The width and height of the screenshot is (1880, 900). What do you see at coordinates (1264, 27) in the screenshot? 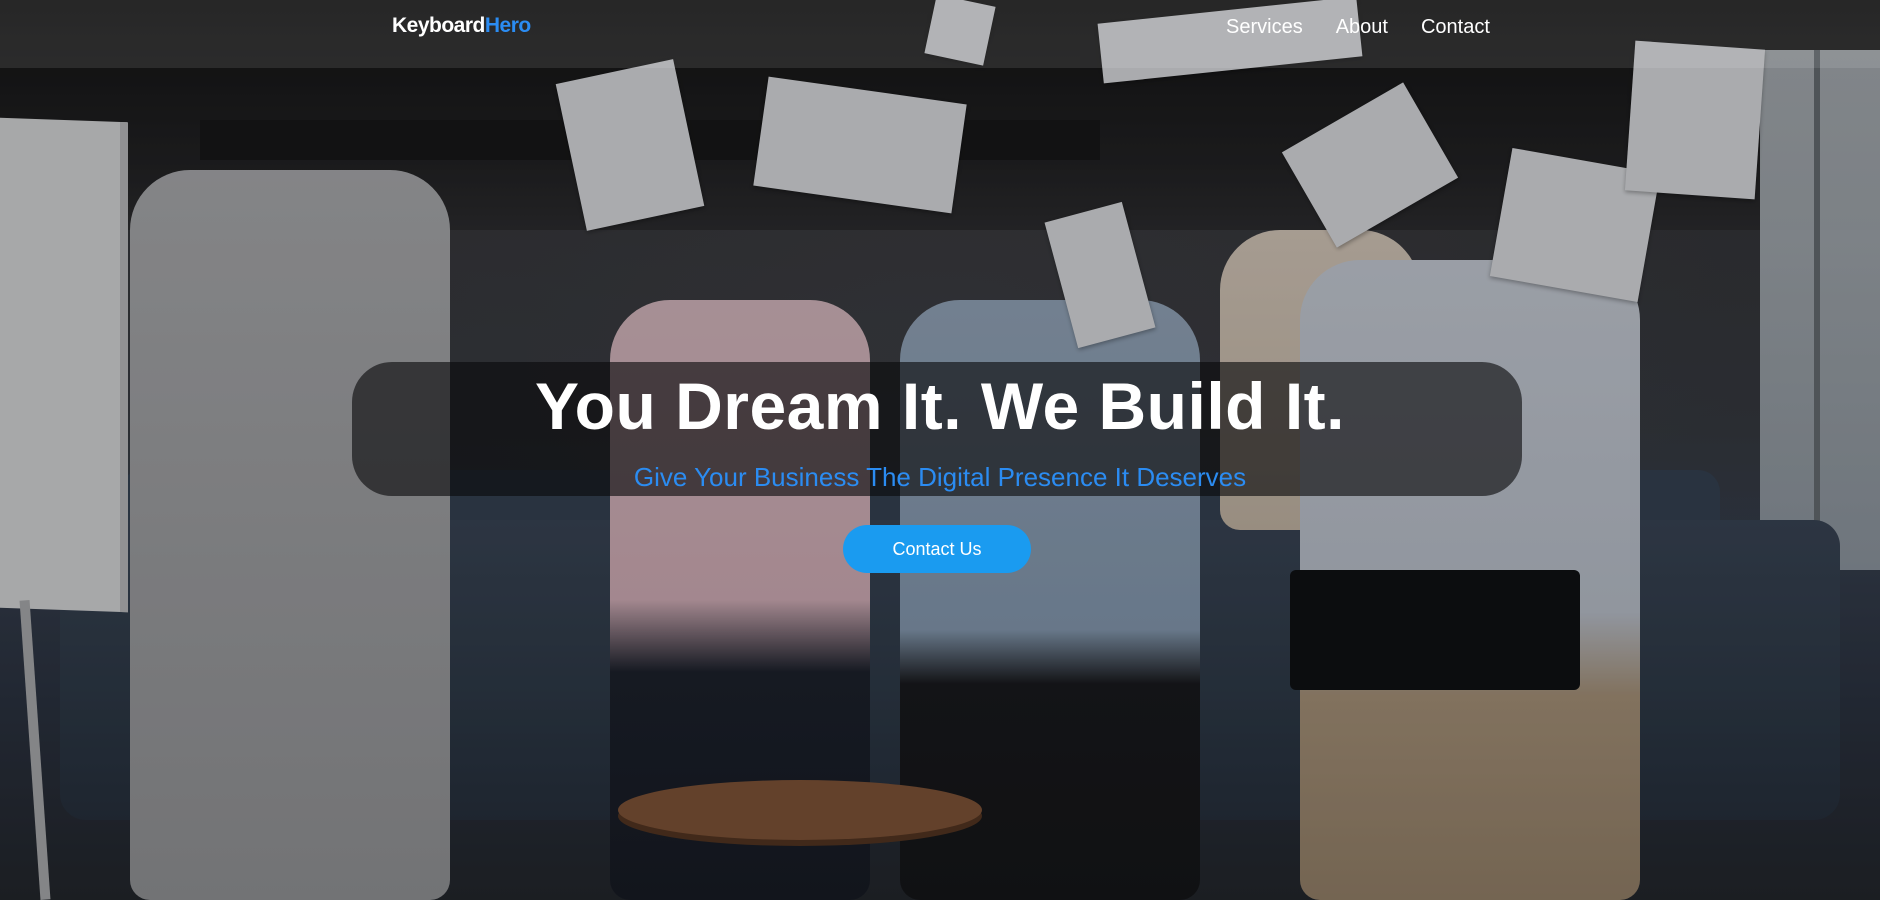
I see `nav-link-services: Services` at bounding box center [1264, 27].